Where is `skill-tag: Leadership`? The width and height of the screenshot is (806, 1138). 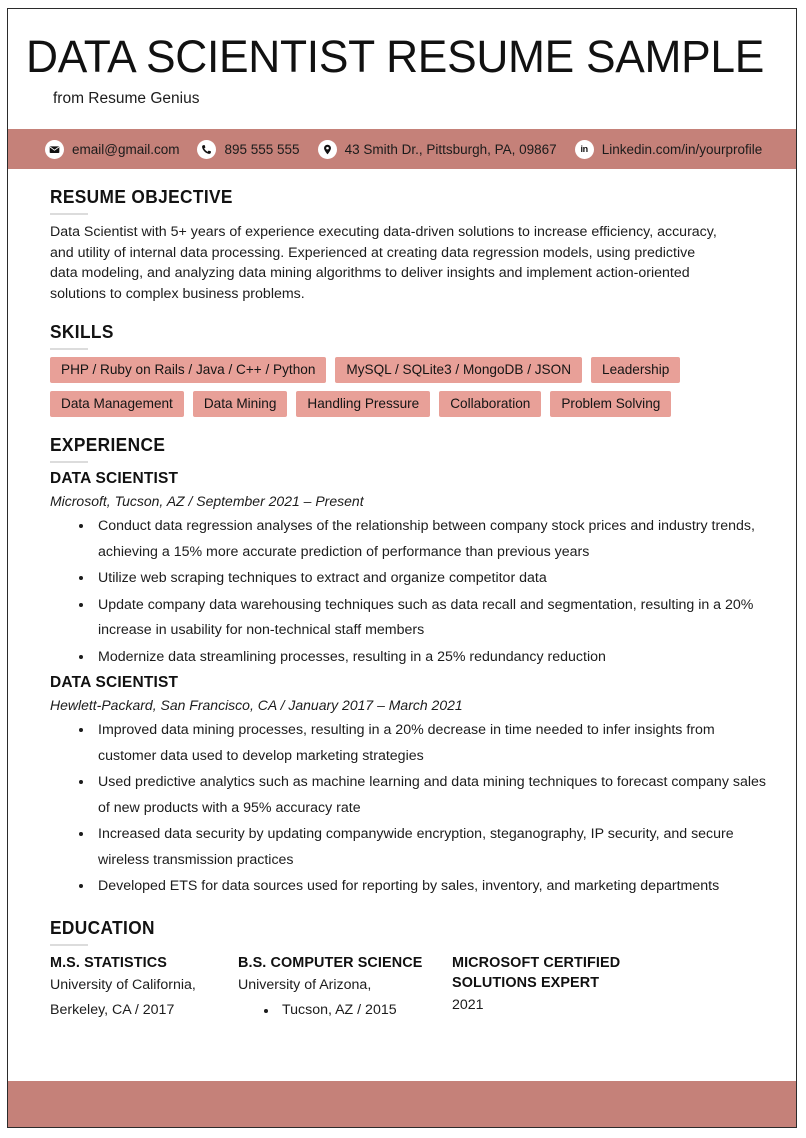
skill-tag: Leadership is located at coordinates (636, 370).